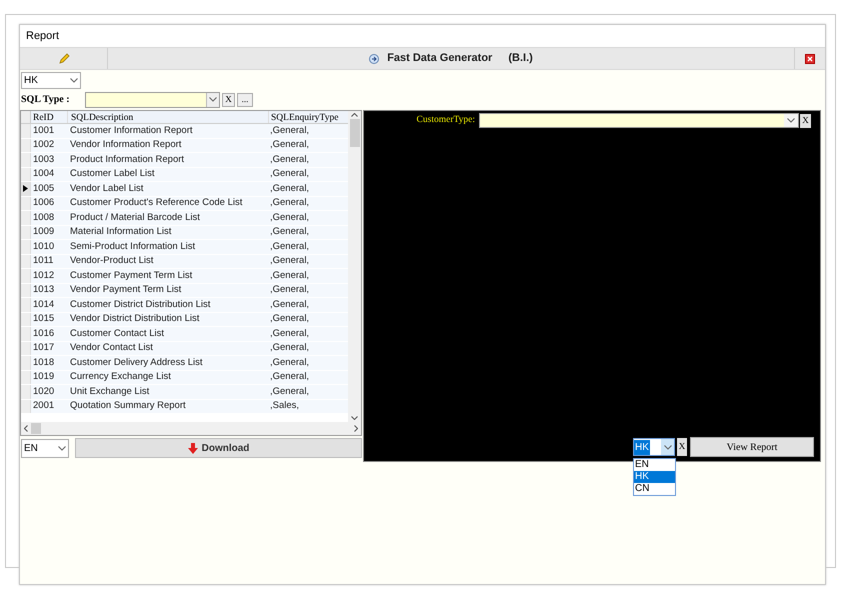 The width and height of the screenshot is (844, 600). Describe the element at coordinates (44, 189) in the screenshot. I see `table-cell-text: 1005` at that location.